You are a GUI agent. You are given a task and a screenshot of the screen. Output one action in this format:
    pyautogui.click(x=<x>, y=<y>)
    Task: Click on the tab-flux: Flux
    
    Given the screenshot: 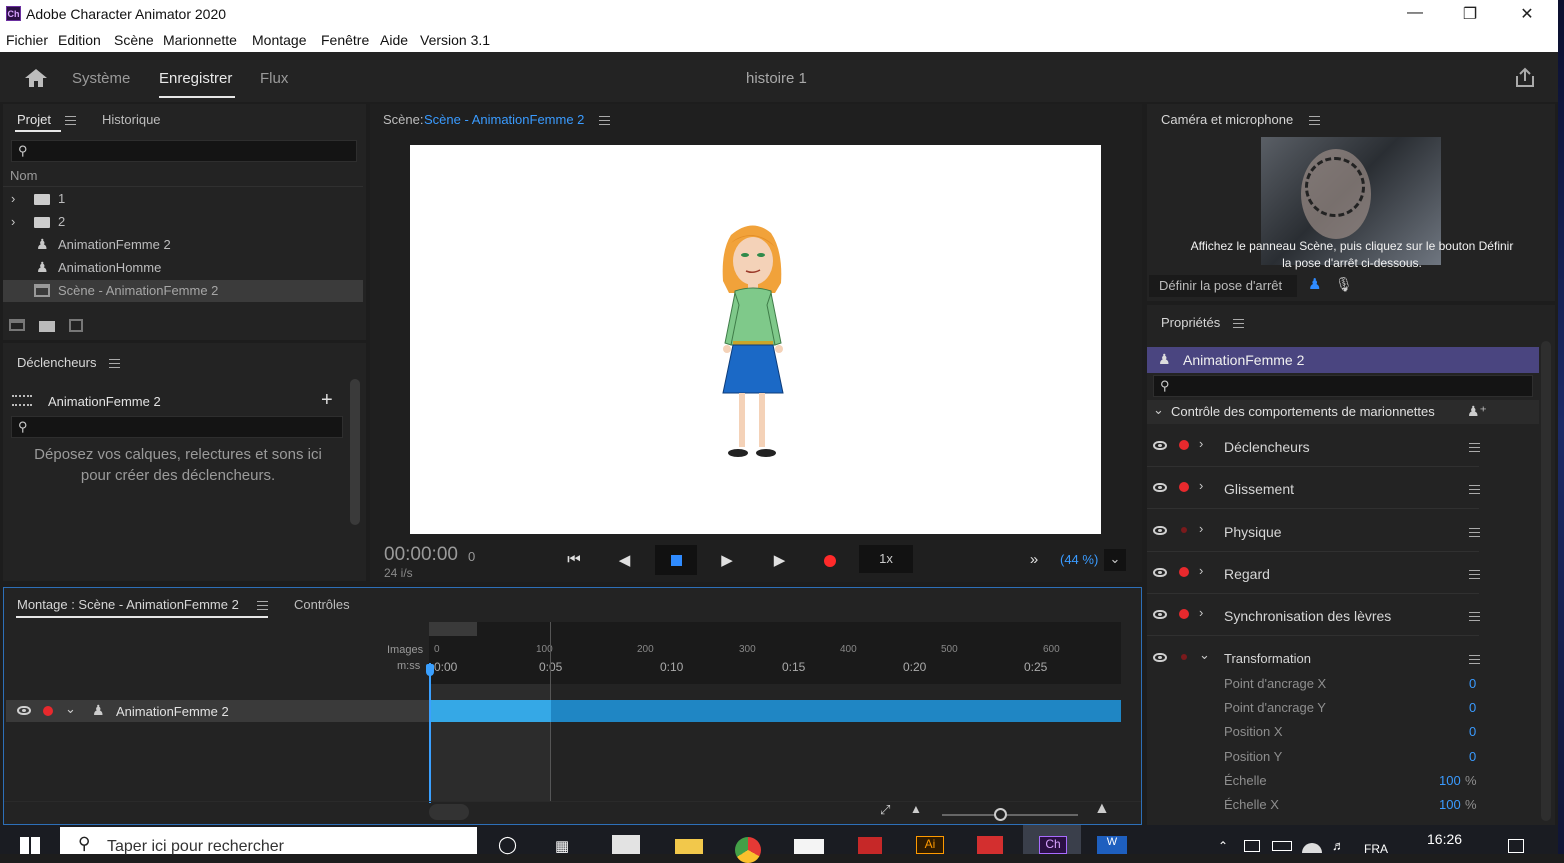 What is the action you would take?
    pyautogui.click(x=274, y=78)
    